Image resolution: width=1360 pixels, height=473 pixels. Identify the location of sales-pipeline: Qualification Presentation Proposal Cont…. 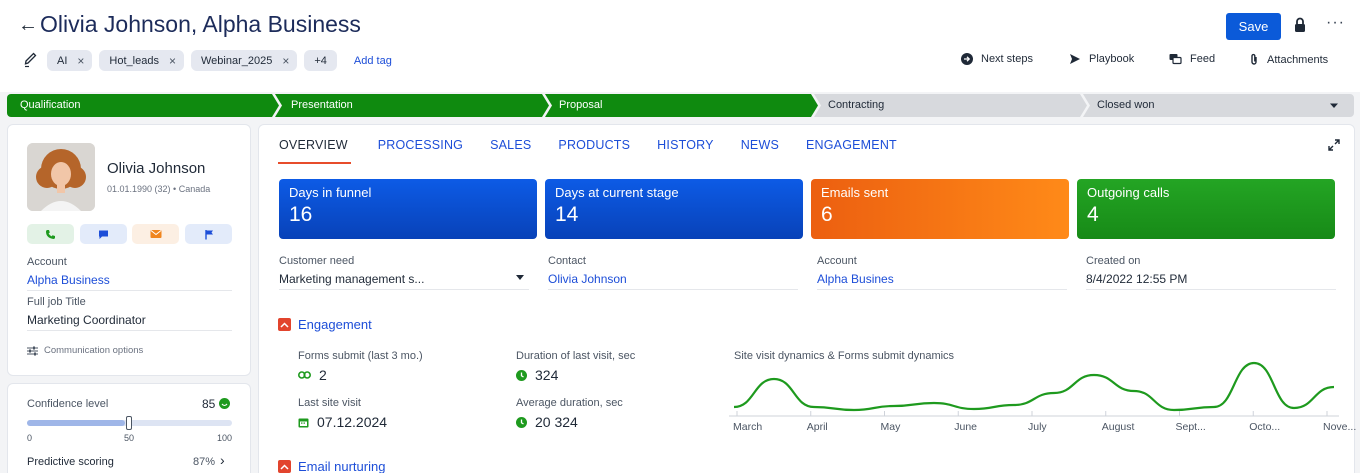
(680, 105).